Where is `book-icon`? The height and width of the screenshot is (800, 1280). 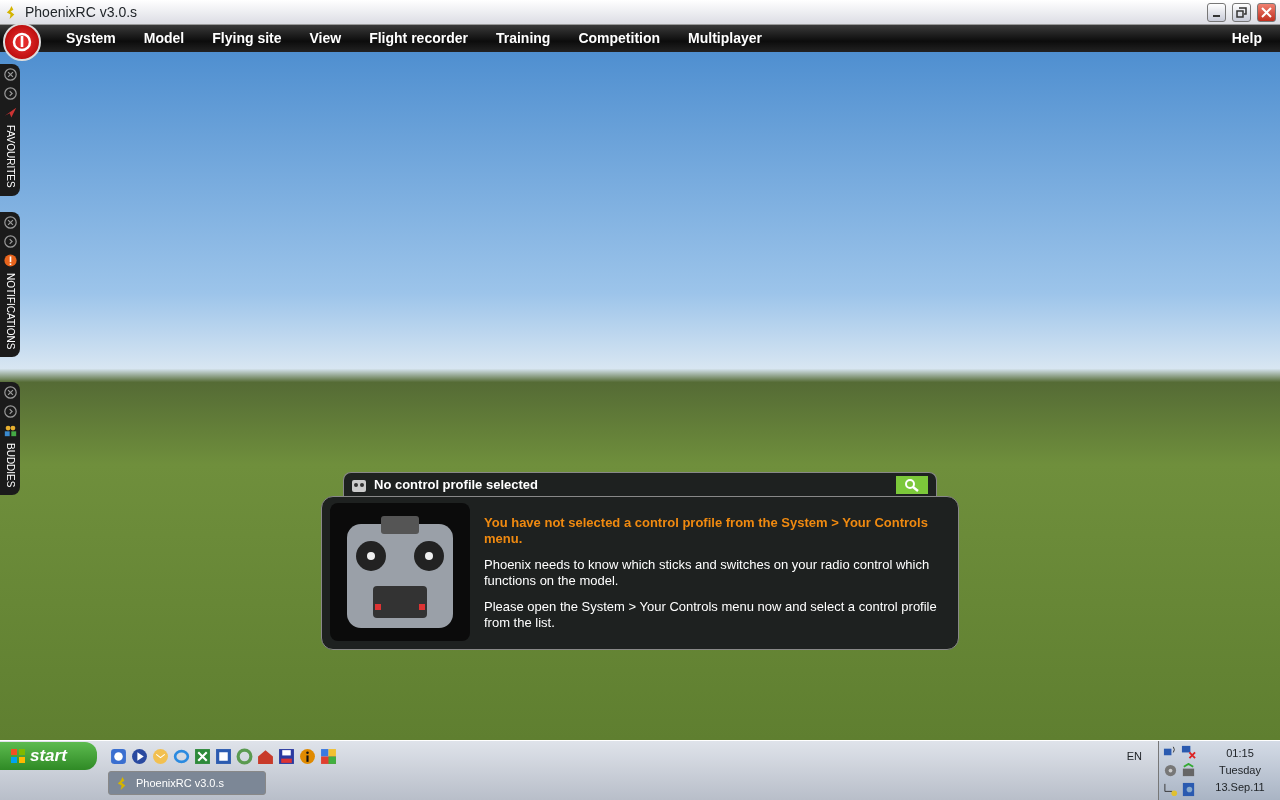
book-icon is located at coordinates (1188, 789).